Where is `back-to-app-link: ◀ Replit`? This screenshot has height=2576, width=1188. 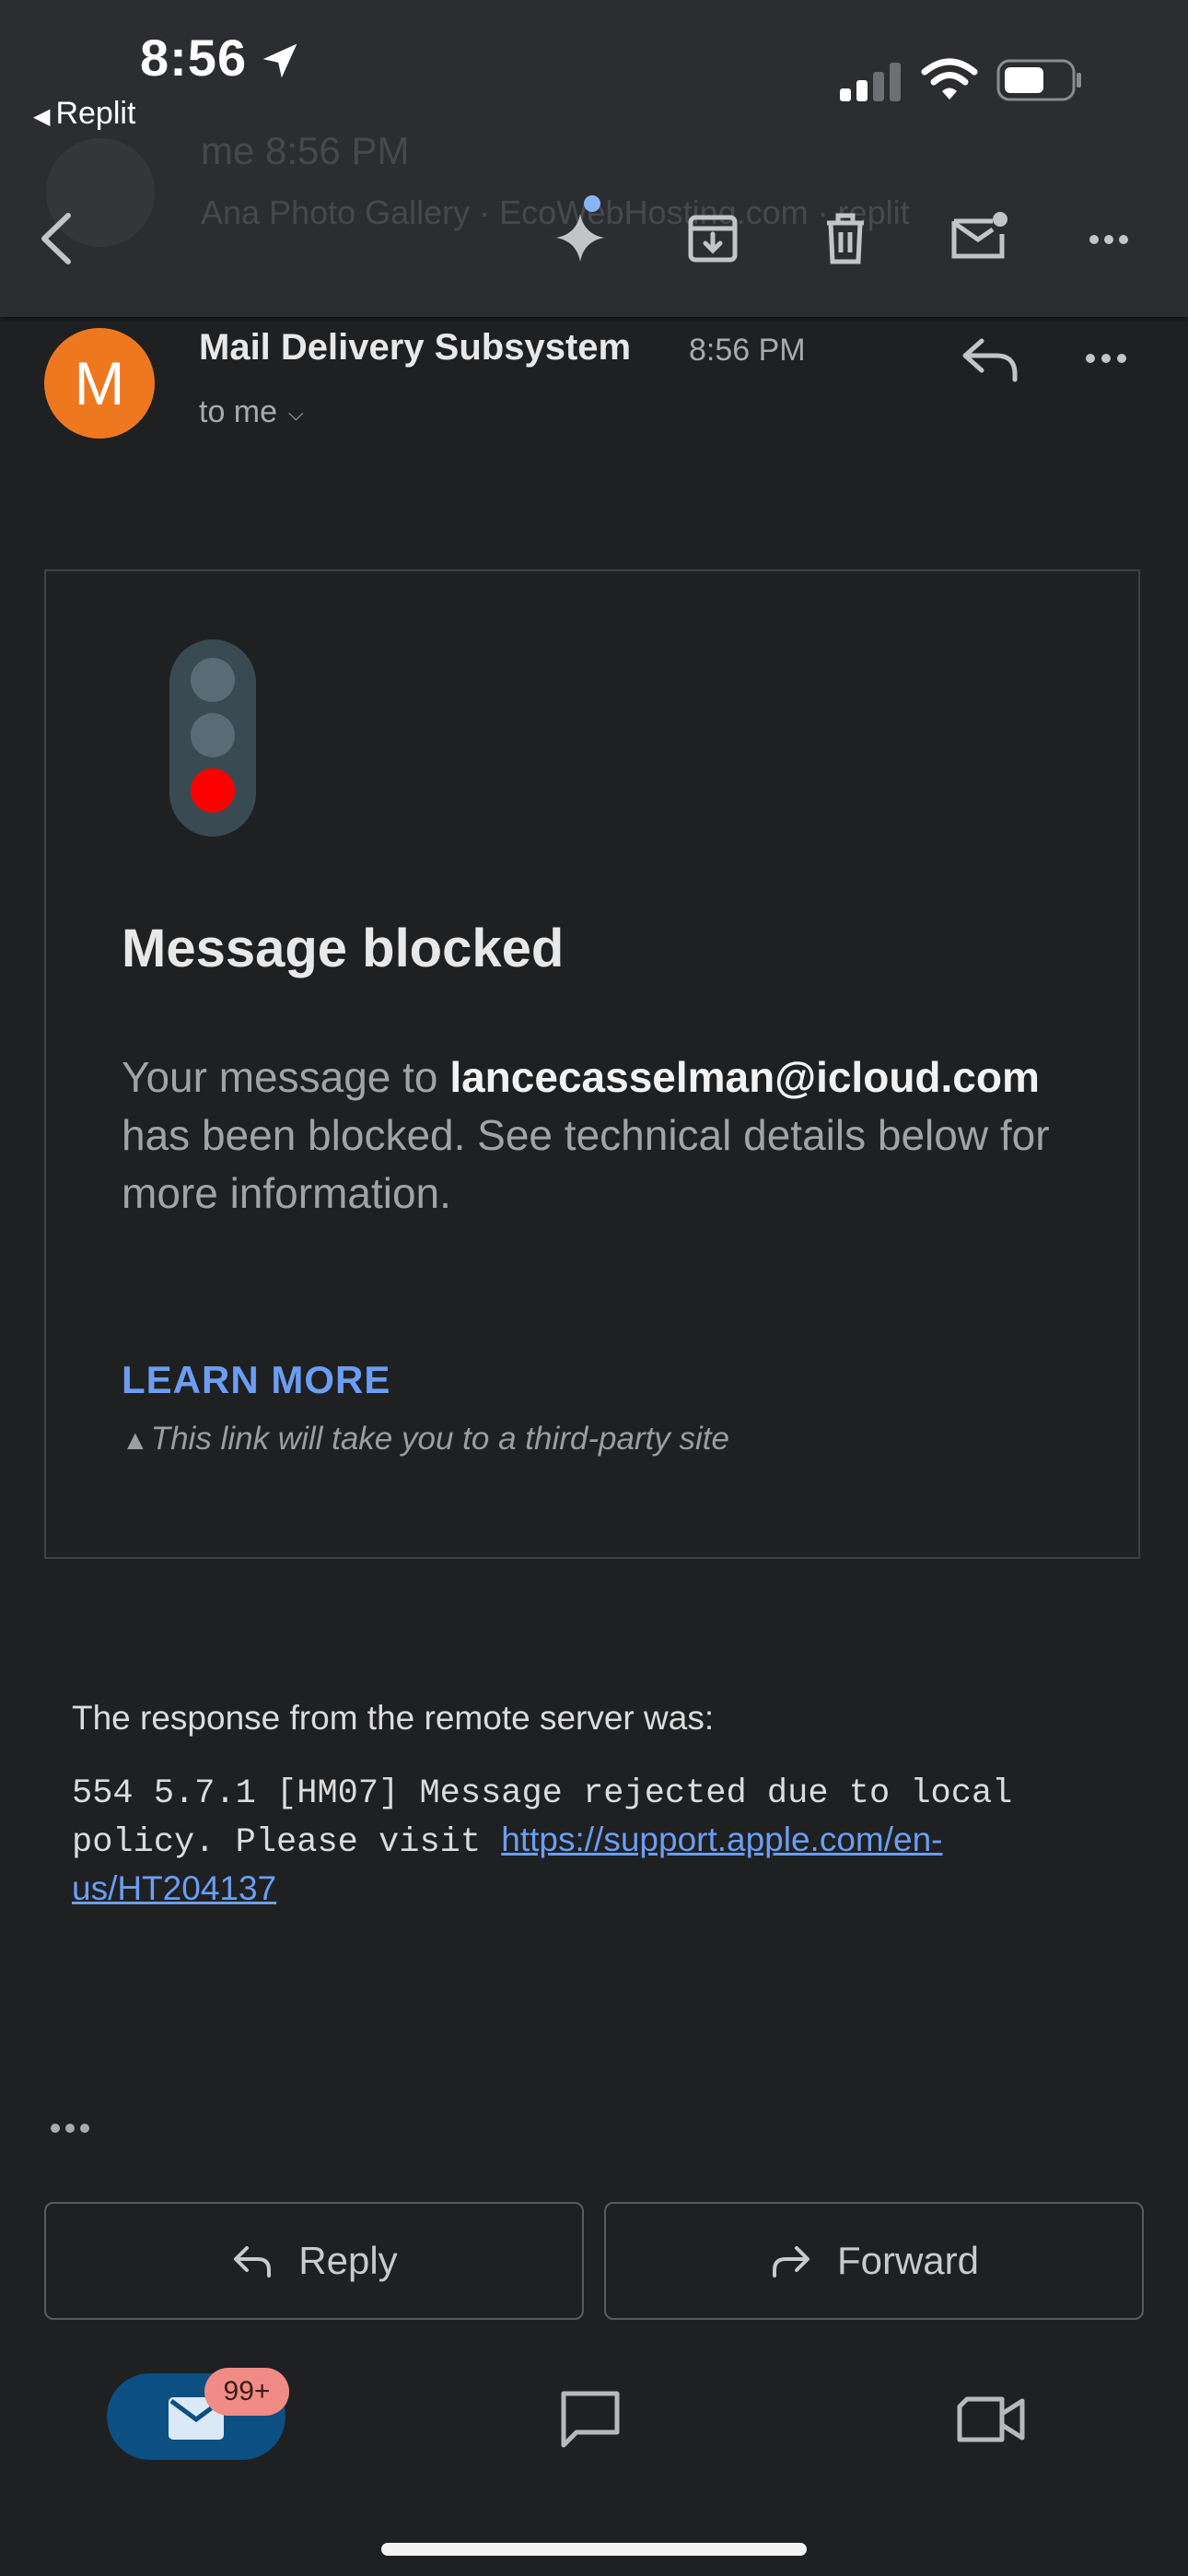 back-to-app-link: ◀ Replit is located at coordinates (84, 114).